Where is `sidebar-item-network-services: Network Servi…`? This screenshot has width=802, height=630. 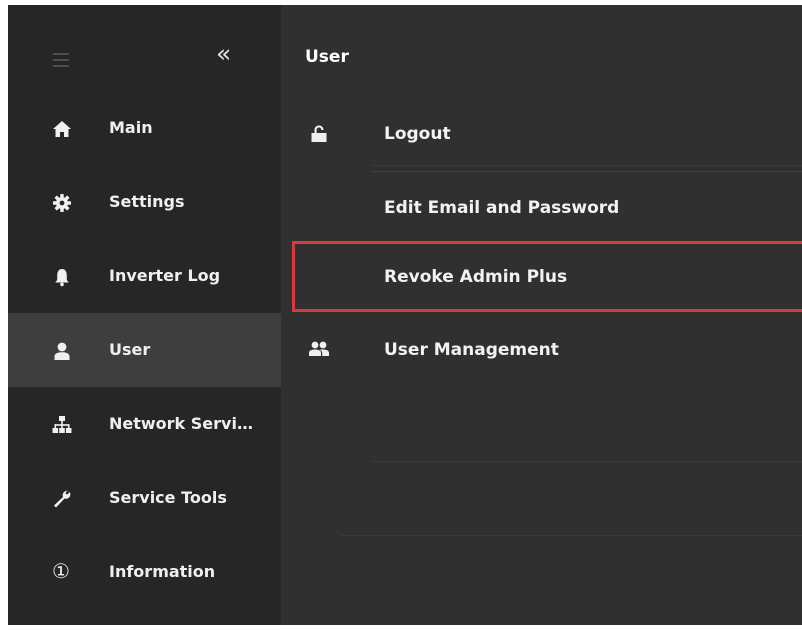 sidebar-item-network-services: Network Servi… is located at coordinates (144, 424).